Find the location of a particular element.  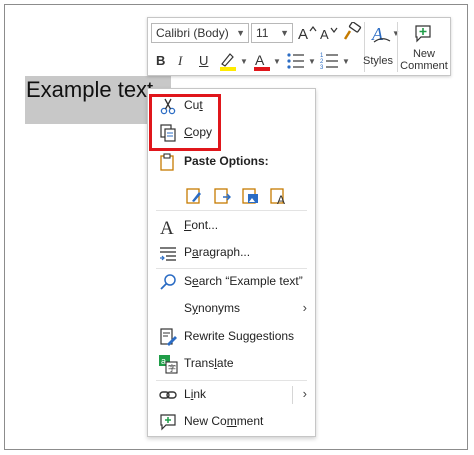

shrink-font-icon: A is located at coordinates (329, 33).